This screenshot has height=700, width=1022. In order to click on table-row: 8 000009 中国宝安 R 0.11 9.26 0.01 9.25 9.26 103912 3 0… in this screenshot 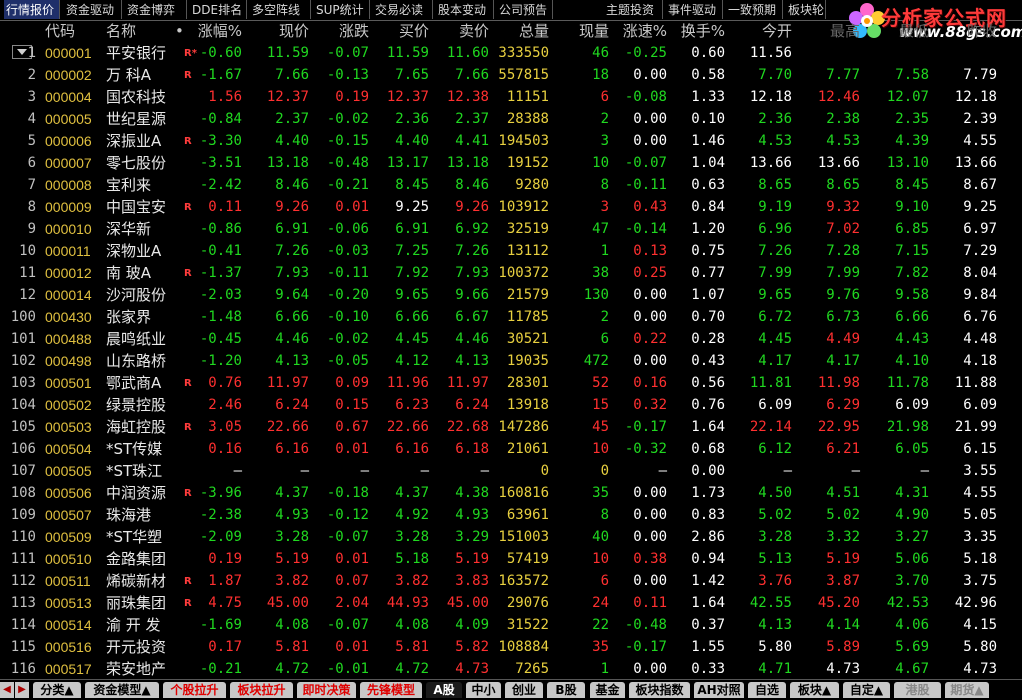, I will do `click(511, 207)`.